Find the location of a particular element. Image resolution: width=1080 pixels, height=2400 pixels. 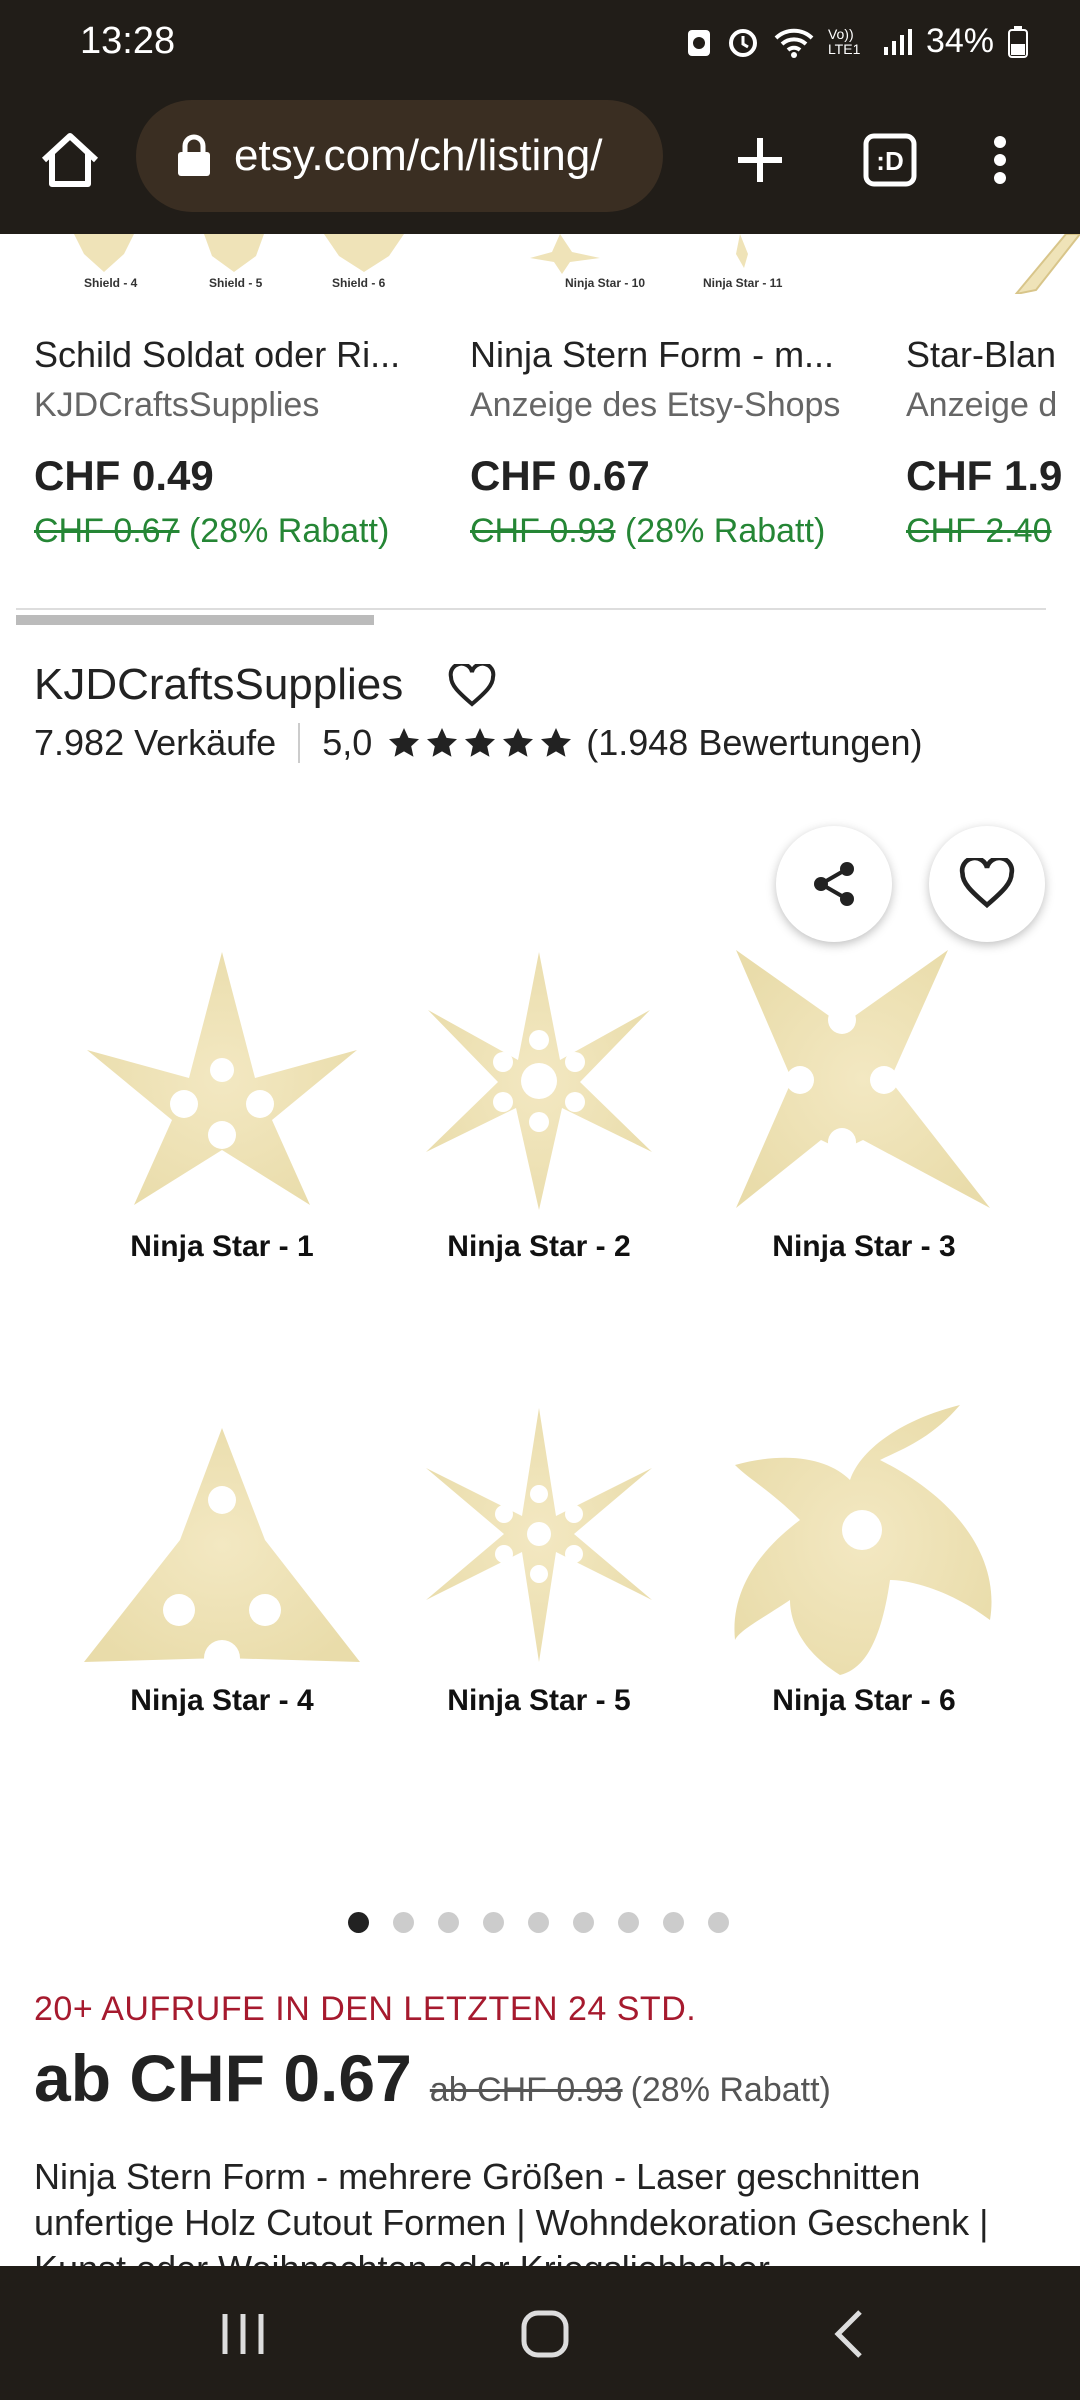

status-icons: Vo)) LTE1 34% is located at coordinates (857, 41).